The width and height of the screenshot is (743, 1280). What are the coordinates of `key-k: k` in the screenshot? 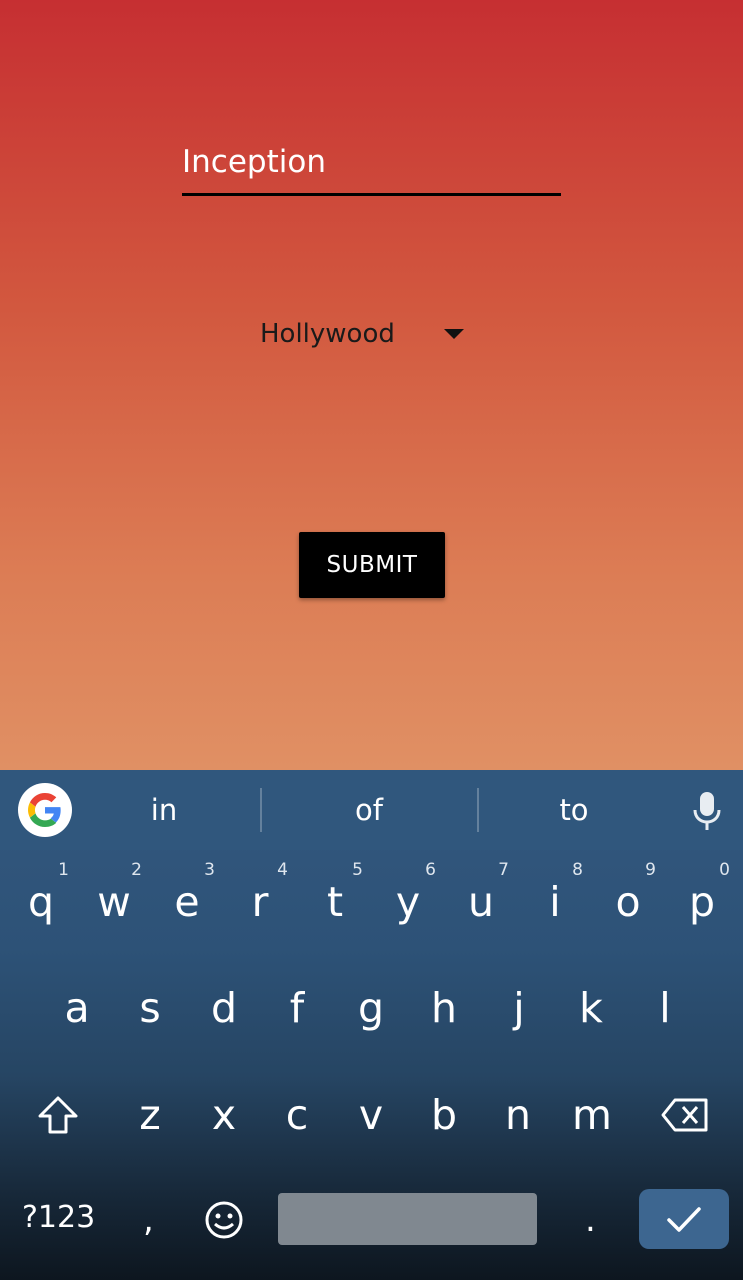 It's located at (591, 1008).